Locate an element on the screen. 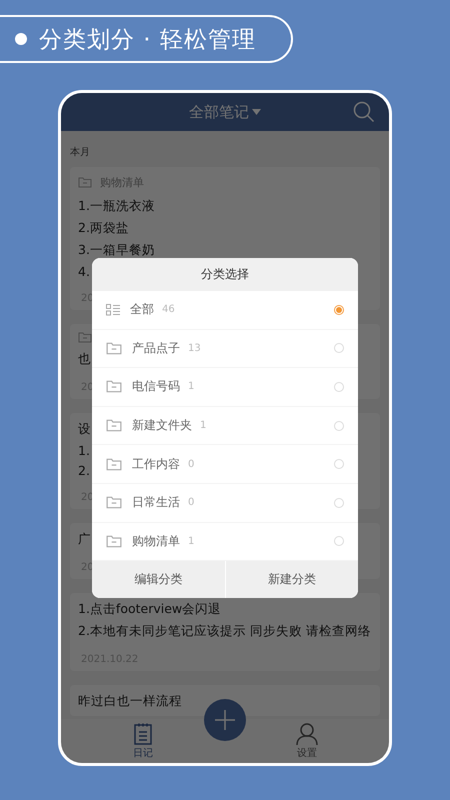 This screenshot has width=450, height=800. list-icon is located at coordinates (113, 310).